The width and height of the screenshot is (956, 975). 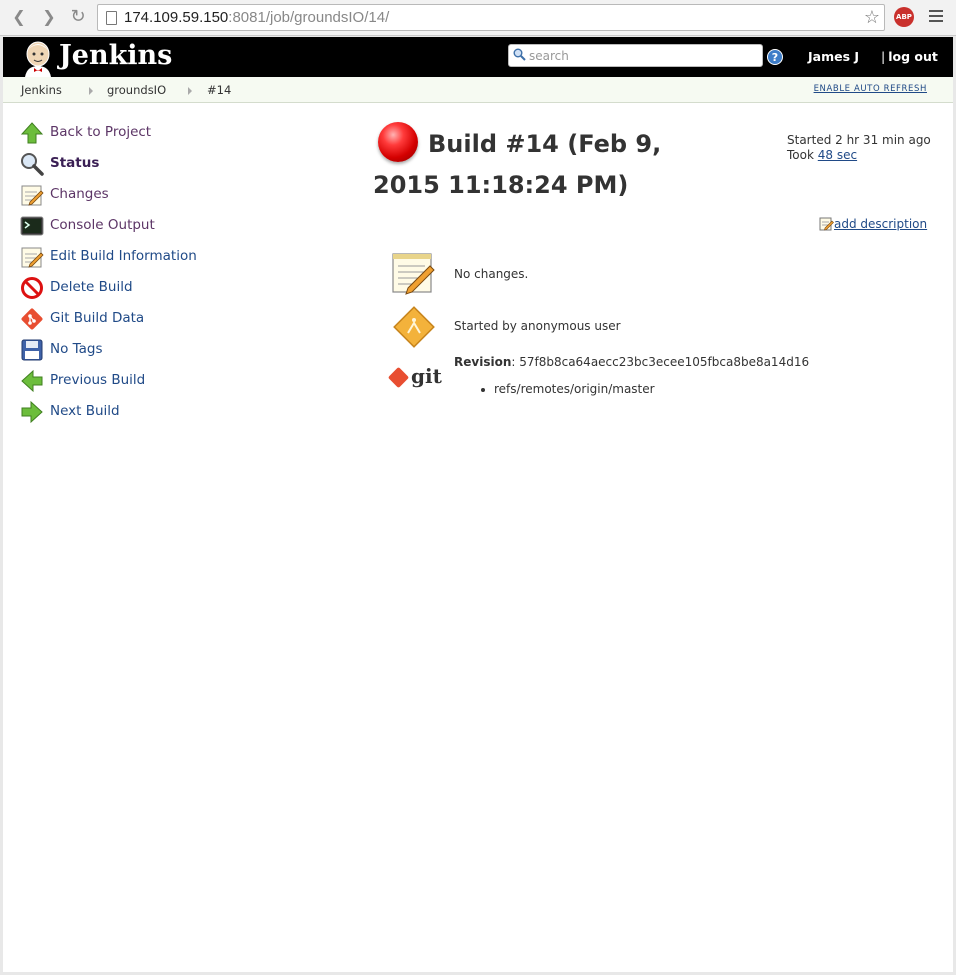 I want to click on breadcrumb-item-jenkins: Jenkins, so click(x=41, y=90).